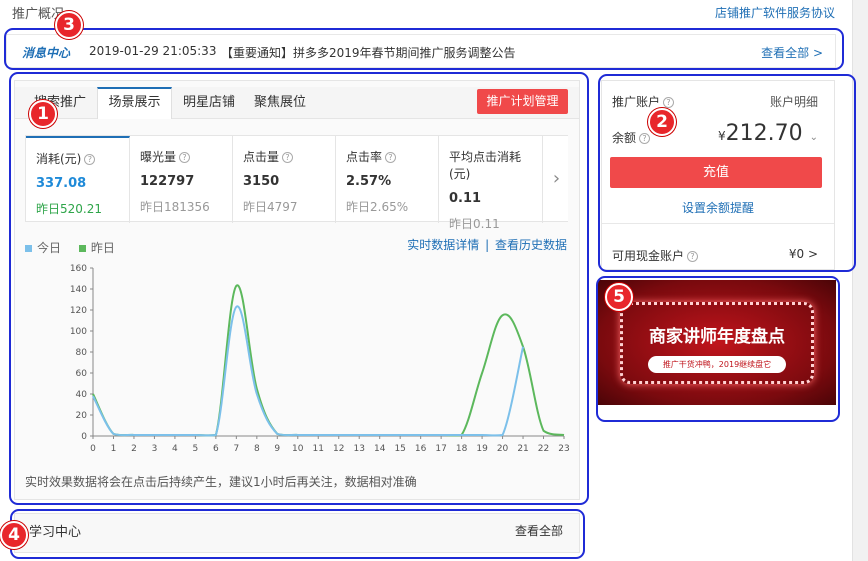 The height and width of the screenshot is (561, 868). Describe the element at coordinates (69, 25) in the screenshot. I see `marker-3: 3` at that location.